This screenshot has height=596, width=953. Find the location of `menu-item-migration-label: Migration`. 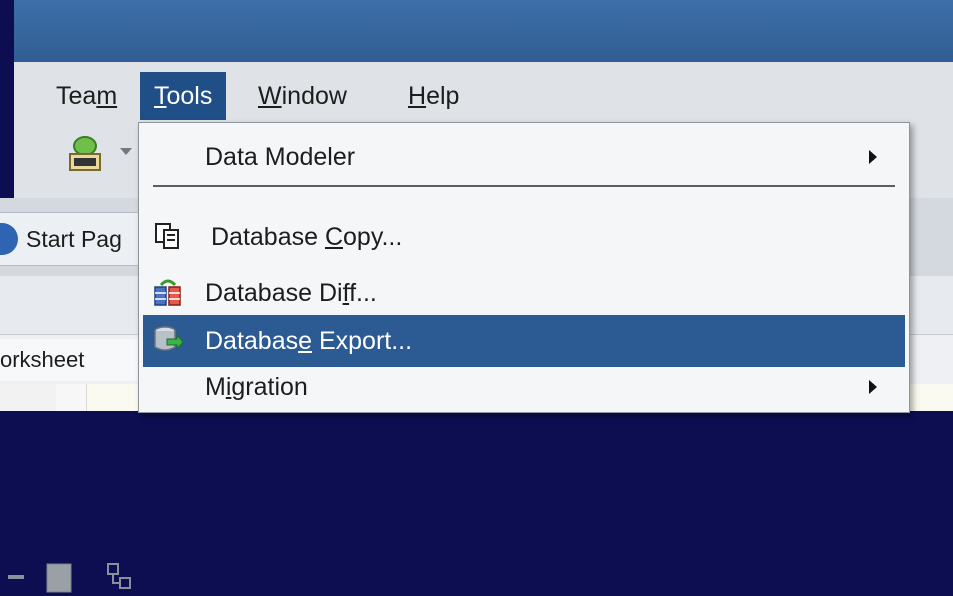

menu-item-migration-label: Migration is located at coordinates (256, 387).